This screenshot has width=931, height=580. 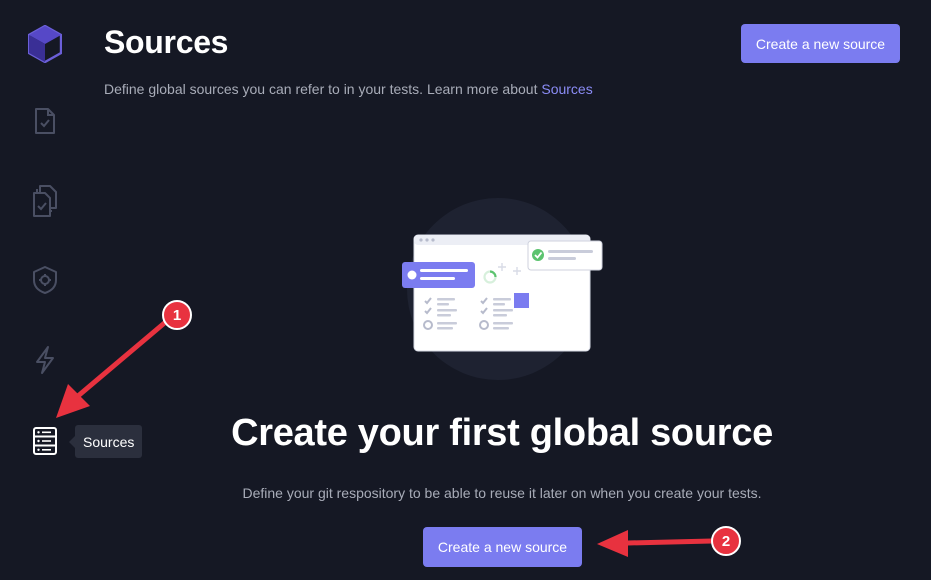 I want to click on create-source-button-header: Create a new source, so click(x=820, y=43).